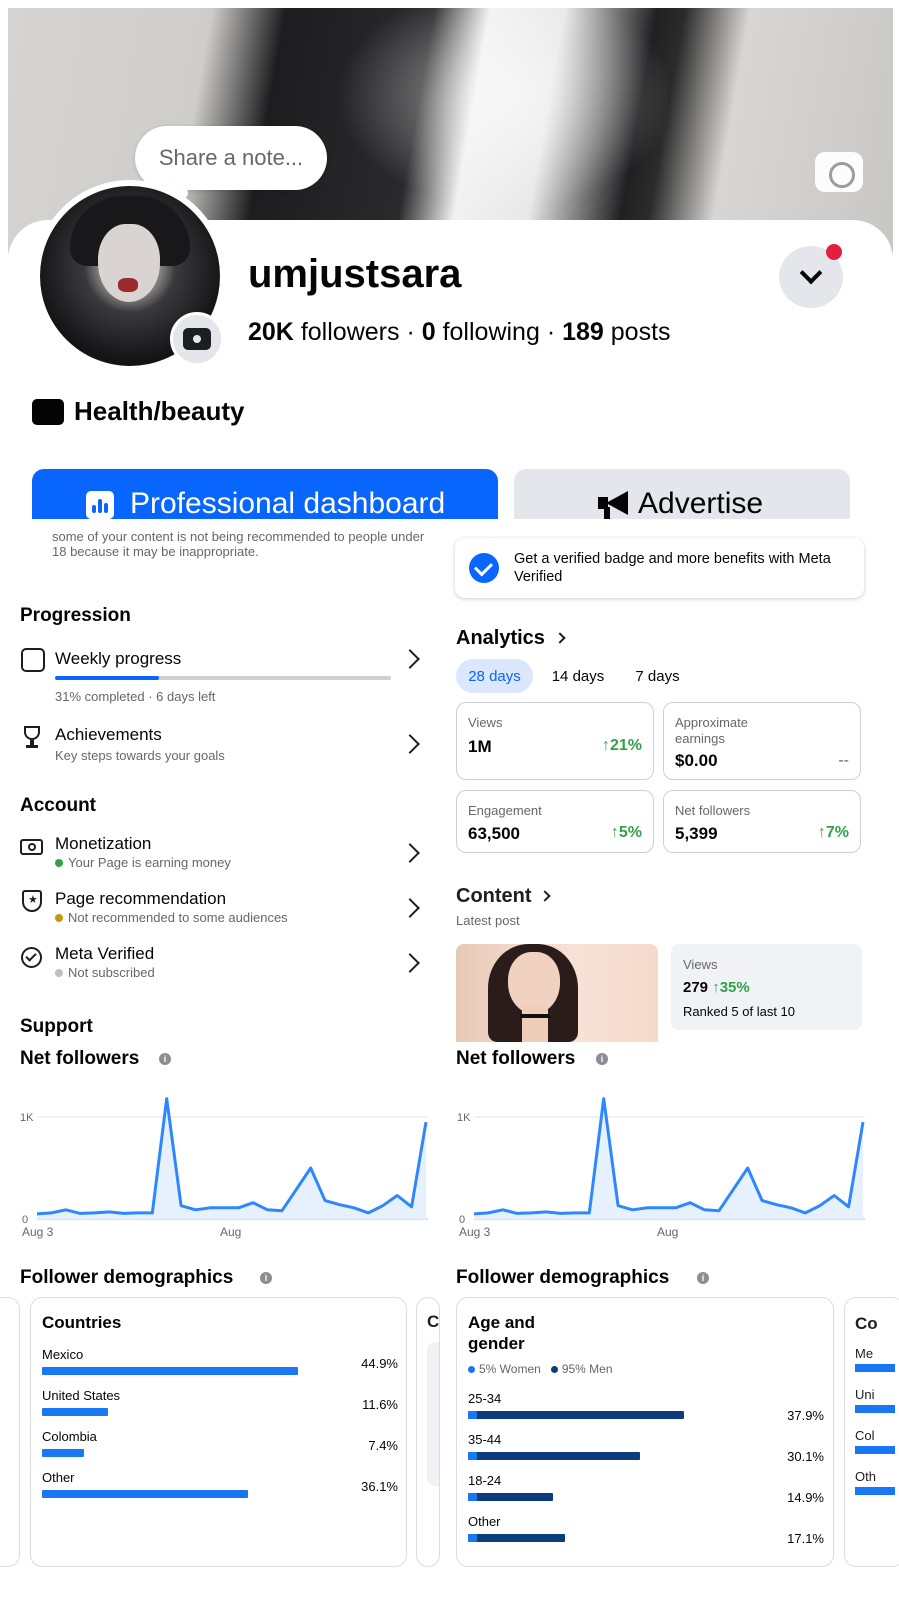 The image size is (899, 1599). Describe the element at coordinates (140, 899) in the screenshot. I see `page-recommendation-title: Page recommendation` at that location.